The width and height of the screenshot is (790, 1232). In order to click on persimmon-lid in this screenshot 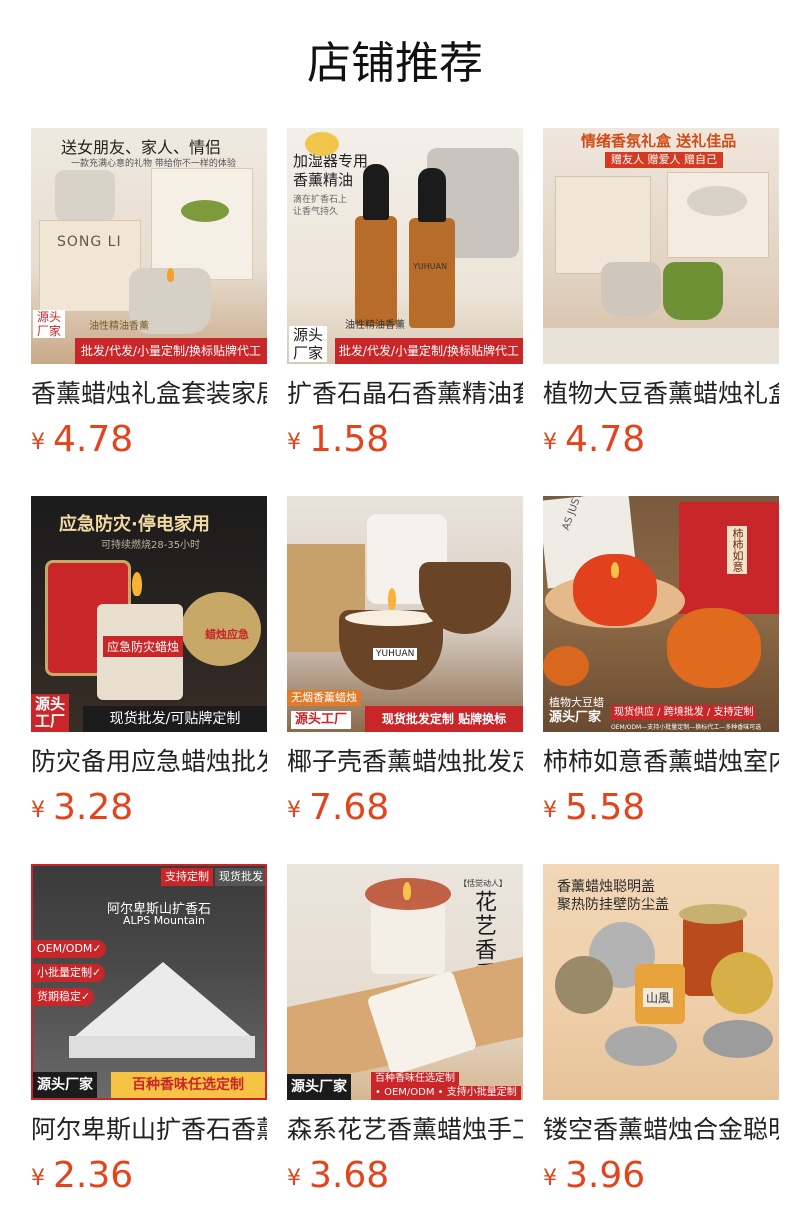, I will do `click(566, 666)`.